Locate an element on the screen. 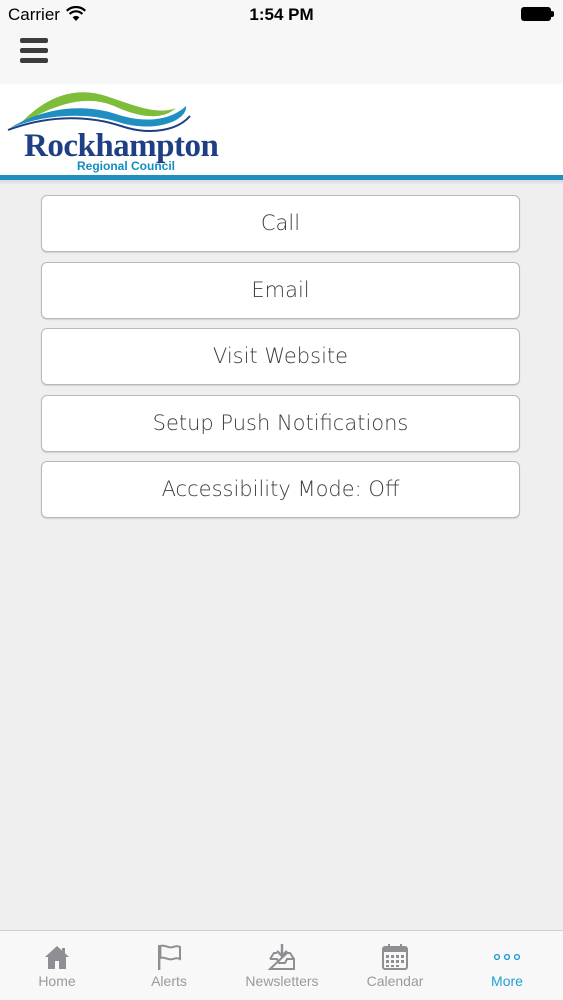  flag-icon is located at coordinates (169, 957).